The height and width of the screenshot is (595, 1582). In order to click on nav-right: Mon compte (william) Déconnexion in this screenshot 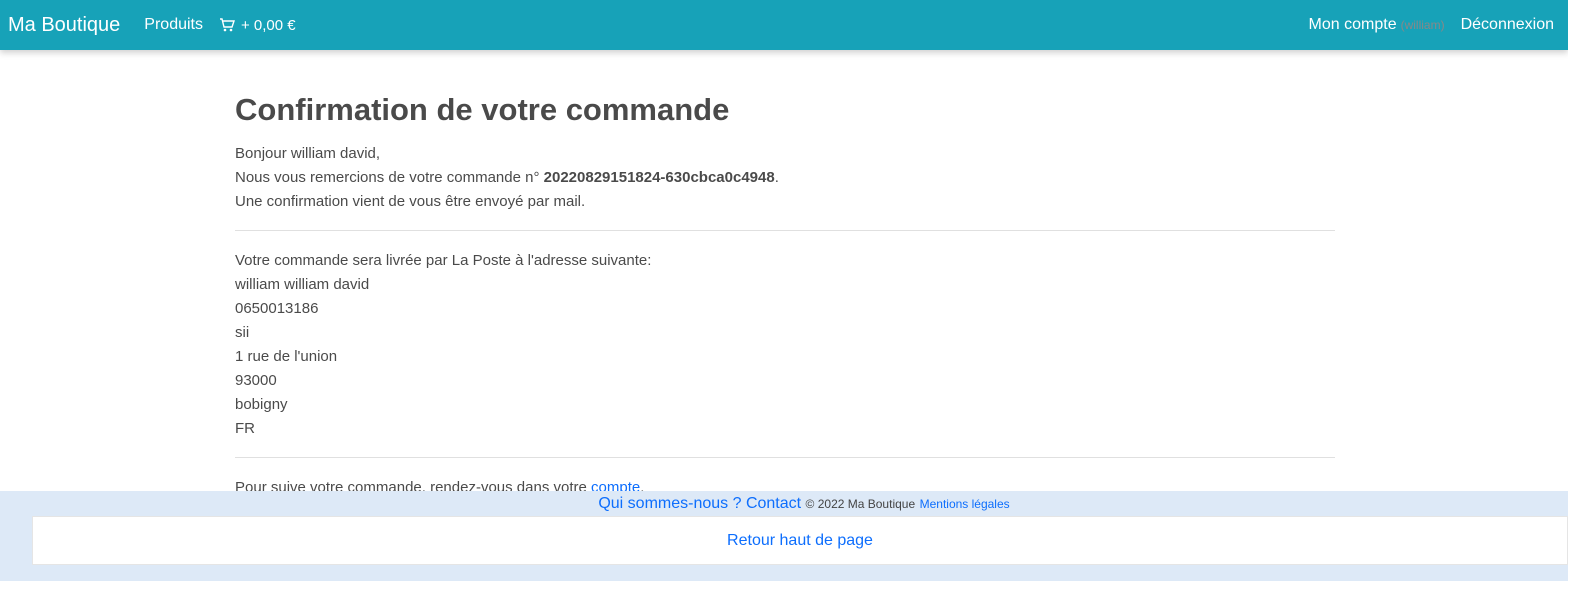, I will do `click(1431, 25)`.